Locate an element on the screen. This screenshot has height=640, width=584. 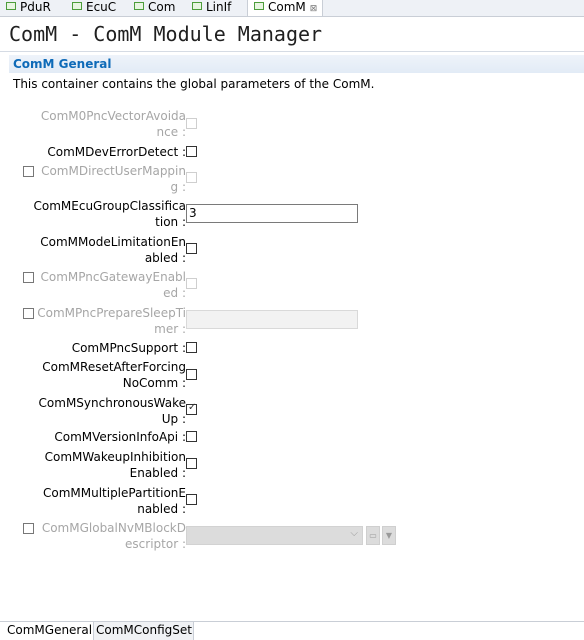
enable-direct-user-mapping-checkbox is located at coordinates (28, 171).